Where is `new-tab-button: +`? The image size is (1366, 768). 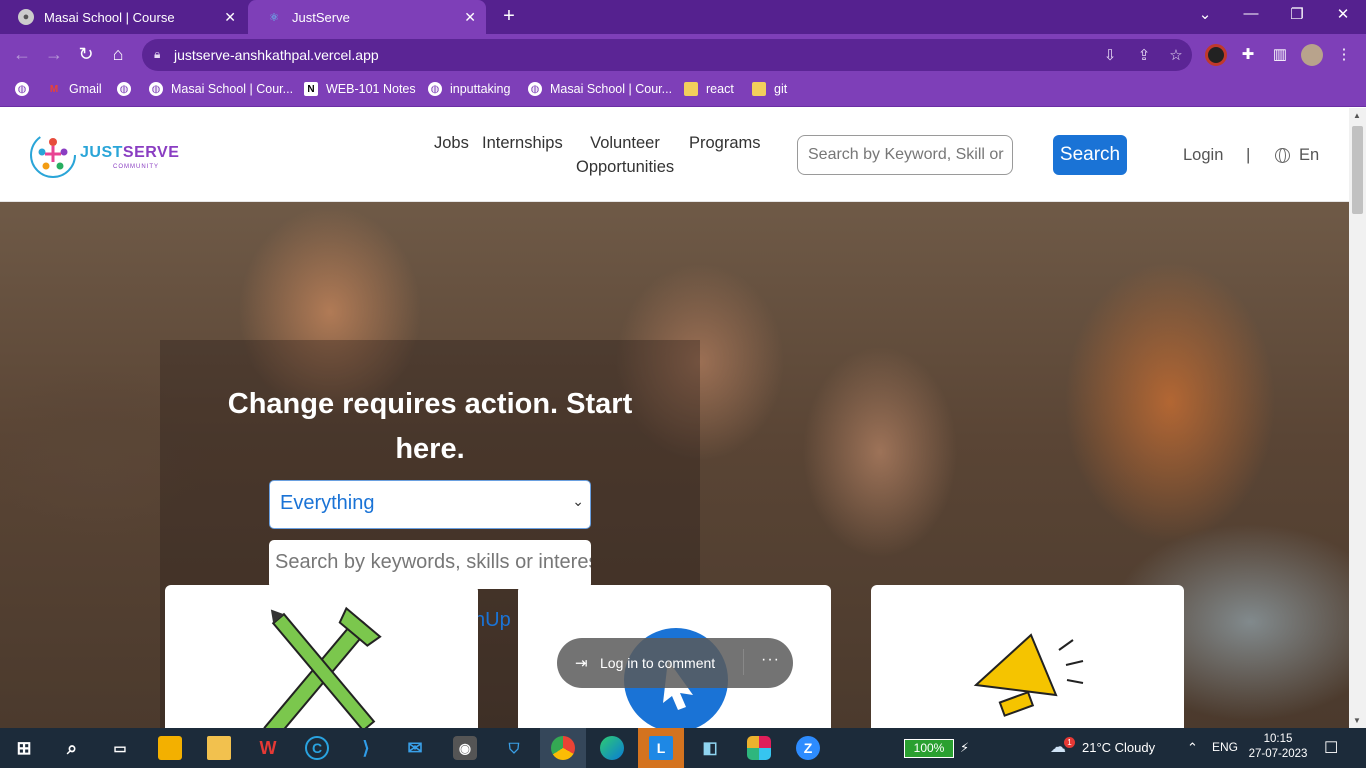
new-tab-button: + is located at coordinates (509, 16).